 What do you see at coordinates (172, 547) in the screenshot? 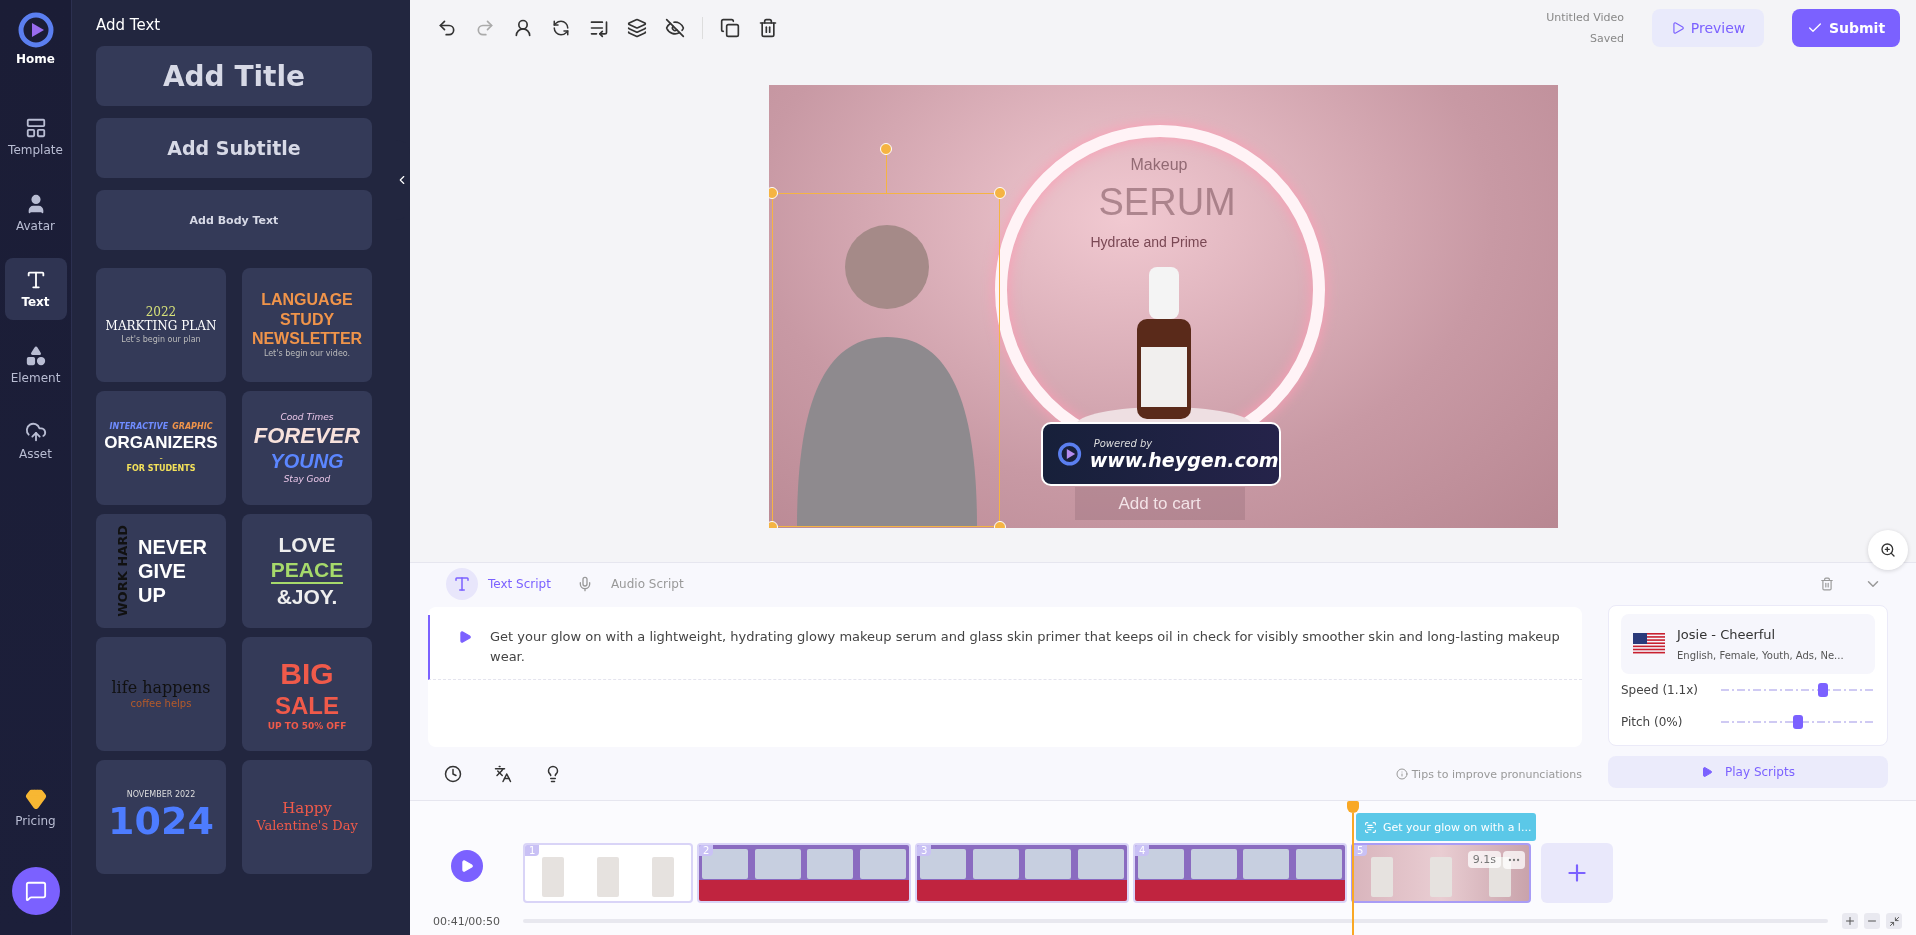
I see `template-text: NEVER` at bounding box center [172, 547].